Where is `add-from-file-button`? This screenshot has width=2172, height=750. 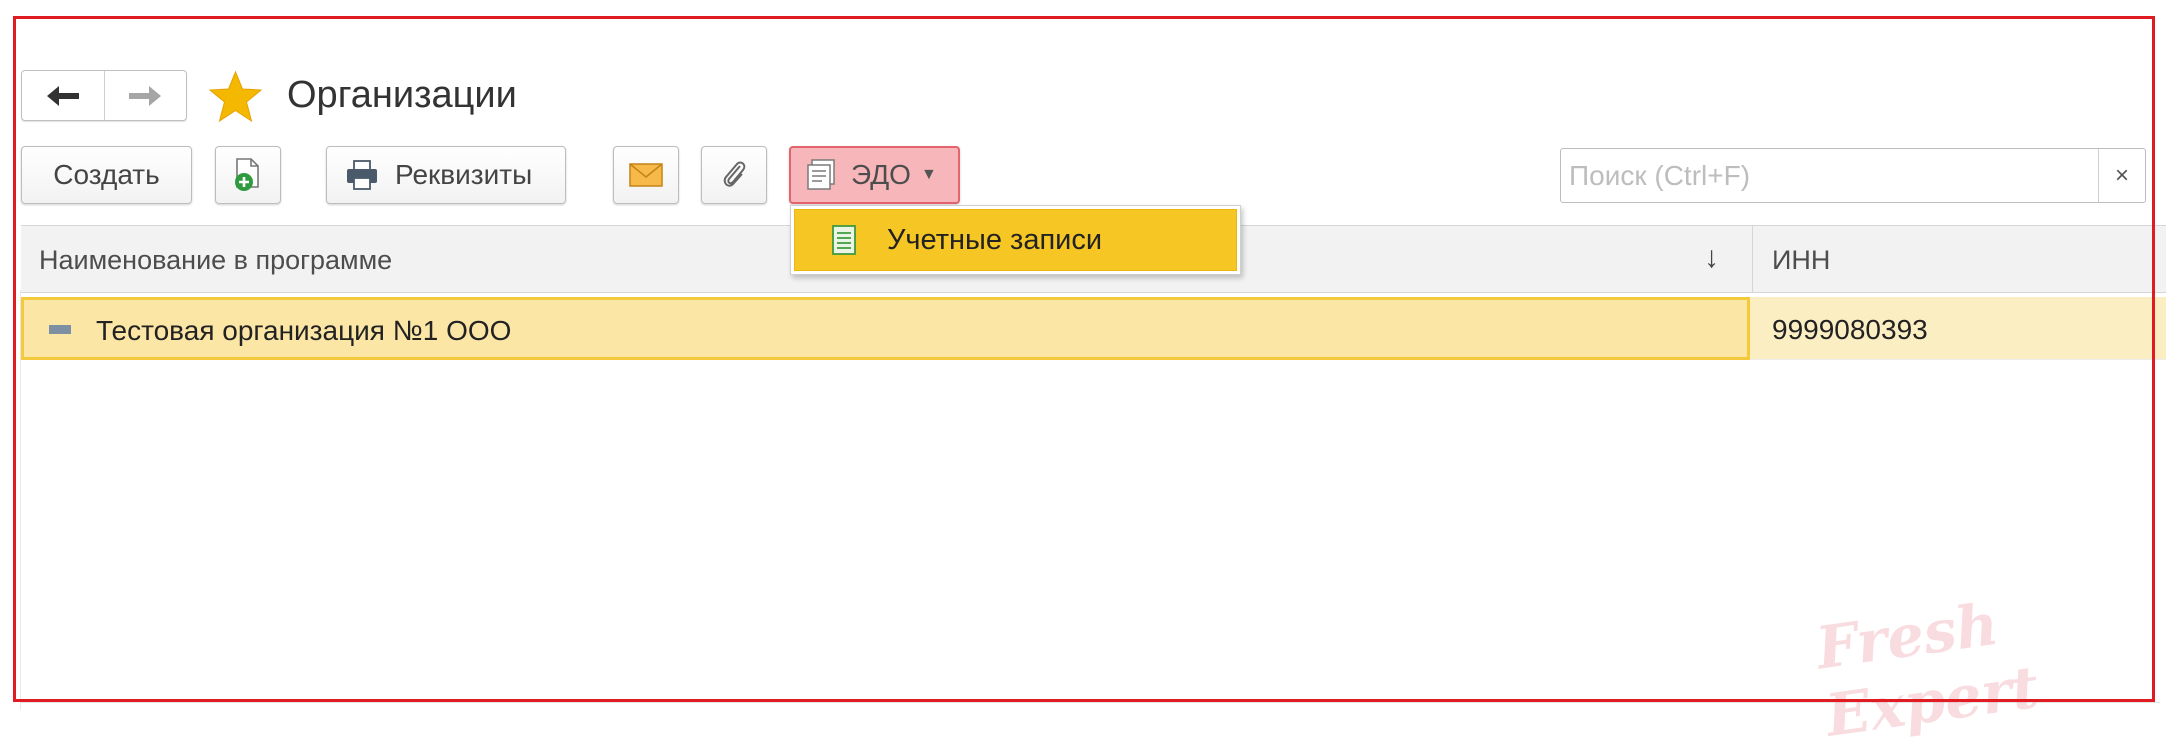 add-from-file-button is located at coordinates (248, 175).